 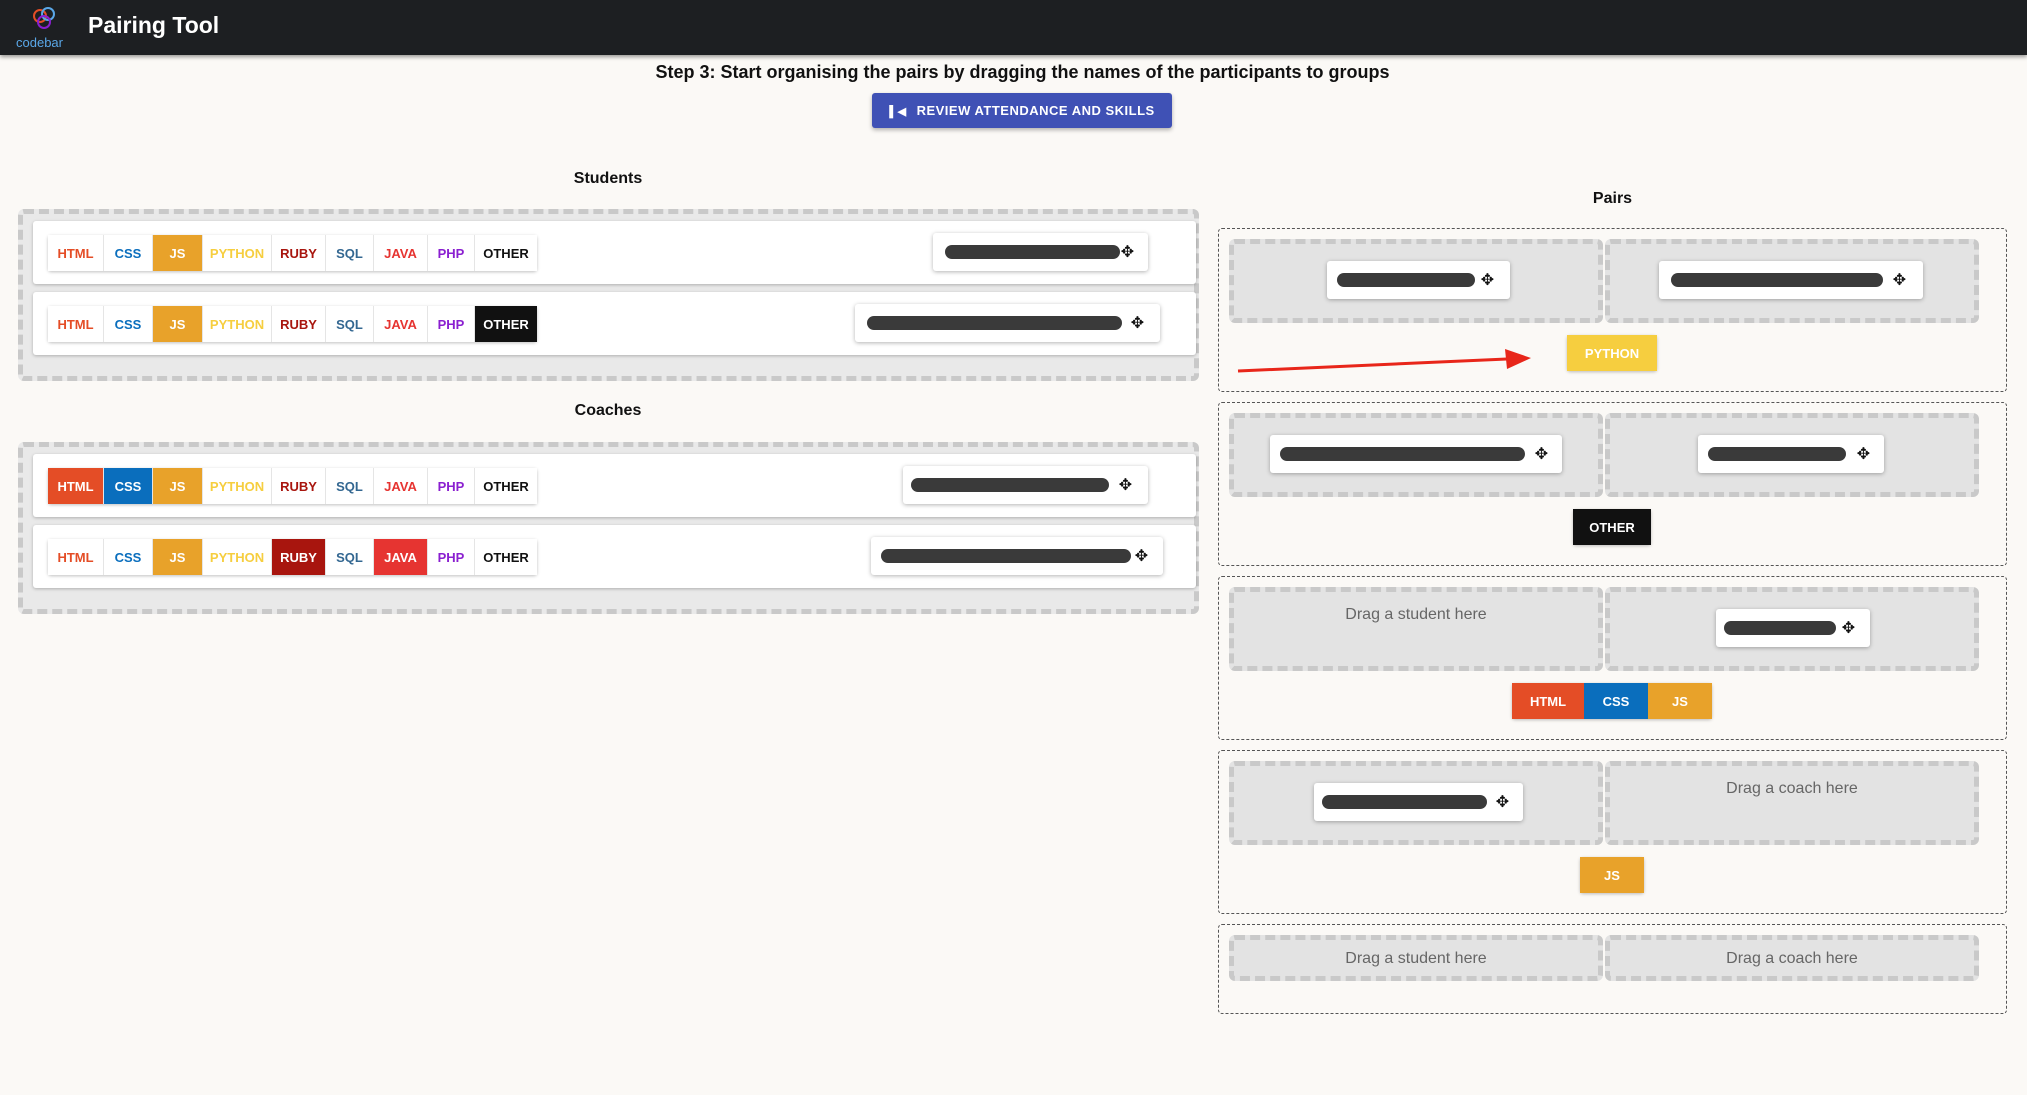 I want to click on students-title: Students, so click(x=608, y=178).